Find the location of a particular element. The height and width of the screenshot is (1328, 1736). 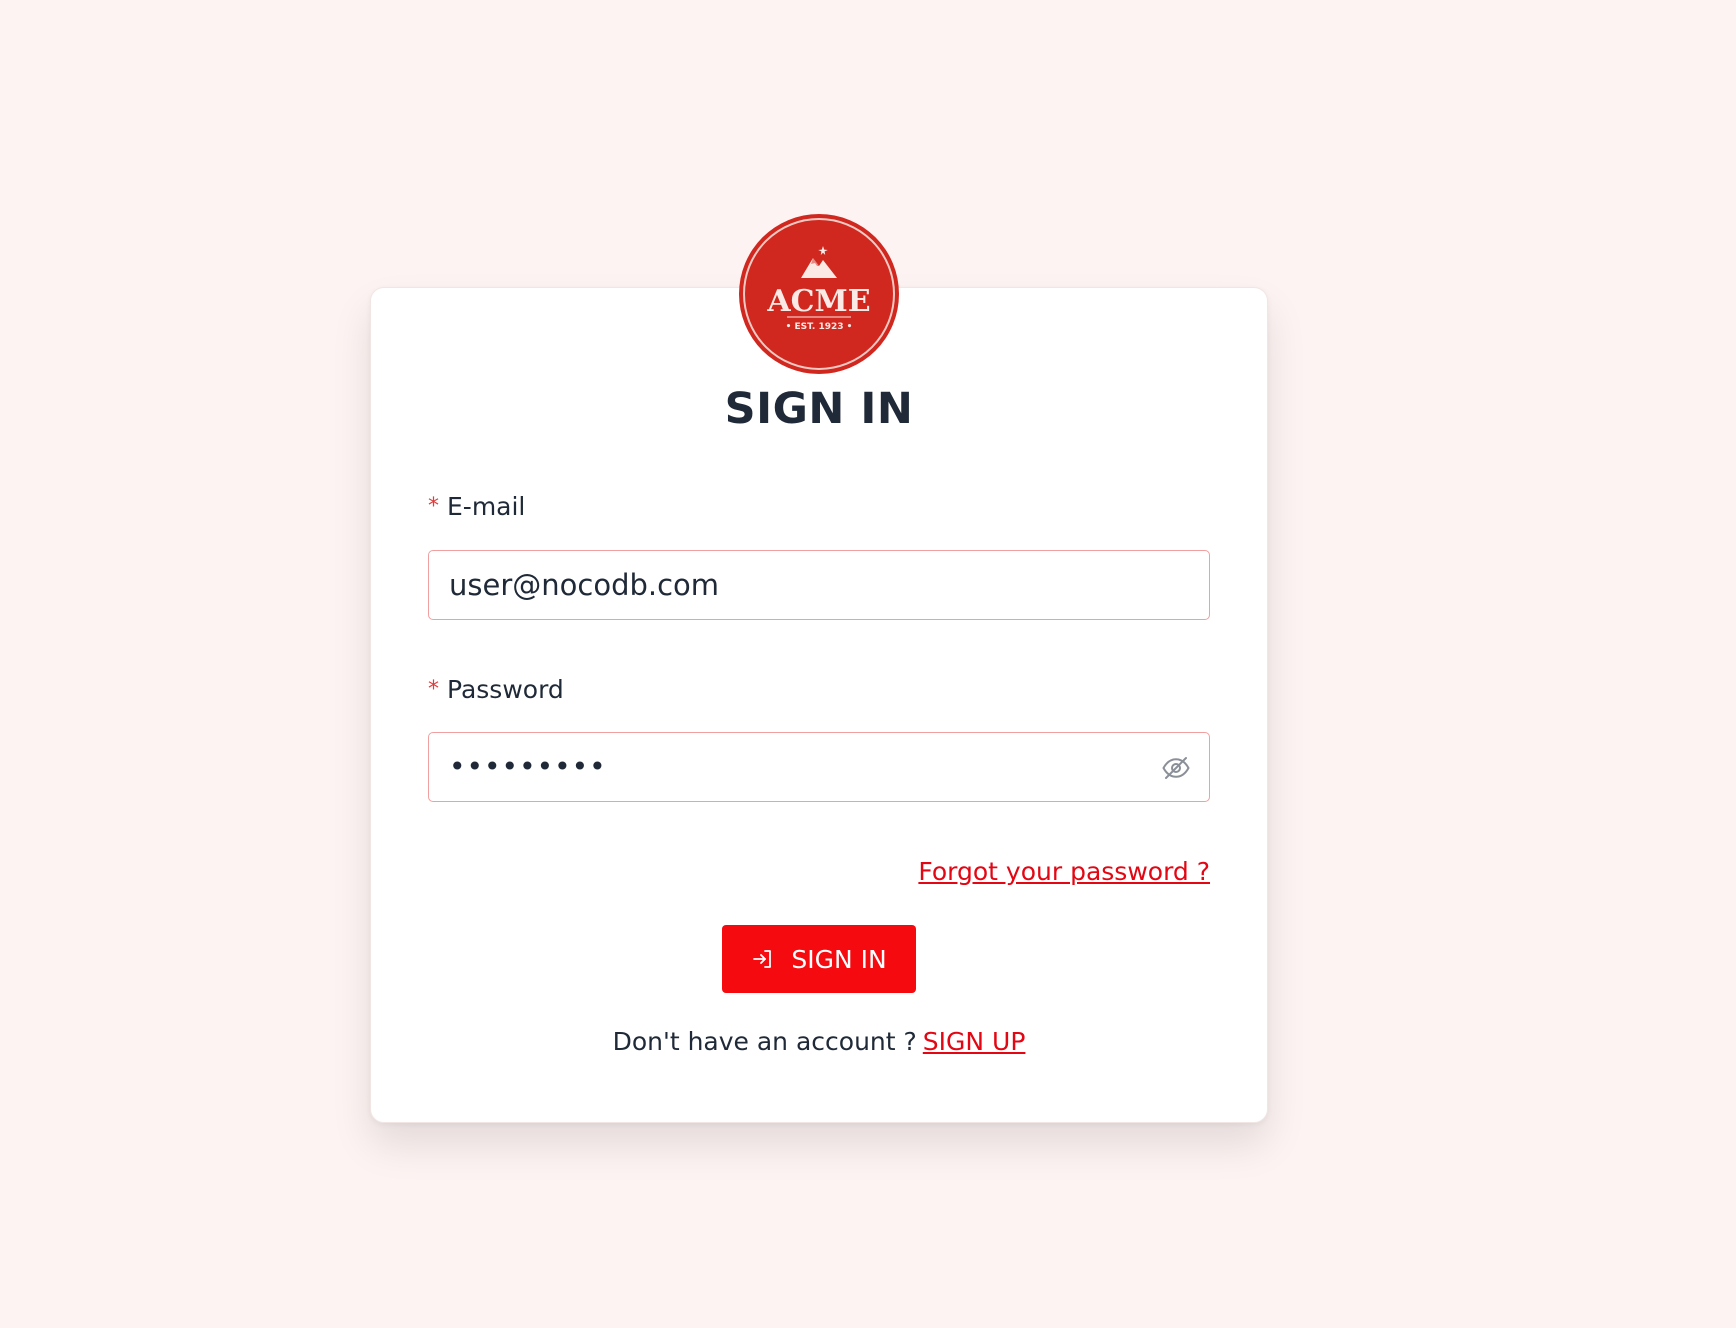

acme-logo-icon: ACME • EST. 1923 • is located at coordinates (819, 294).